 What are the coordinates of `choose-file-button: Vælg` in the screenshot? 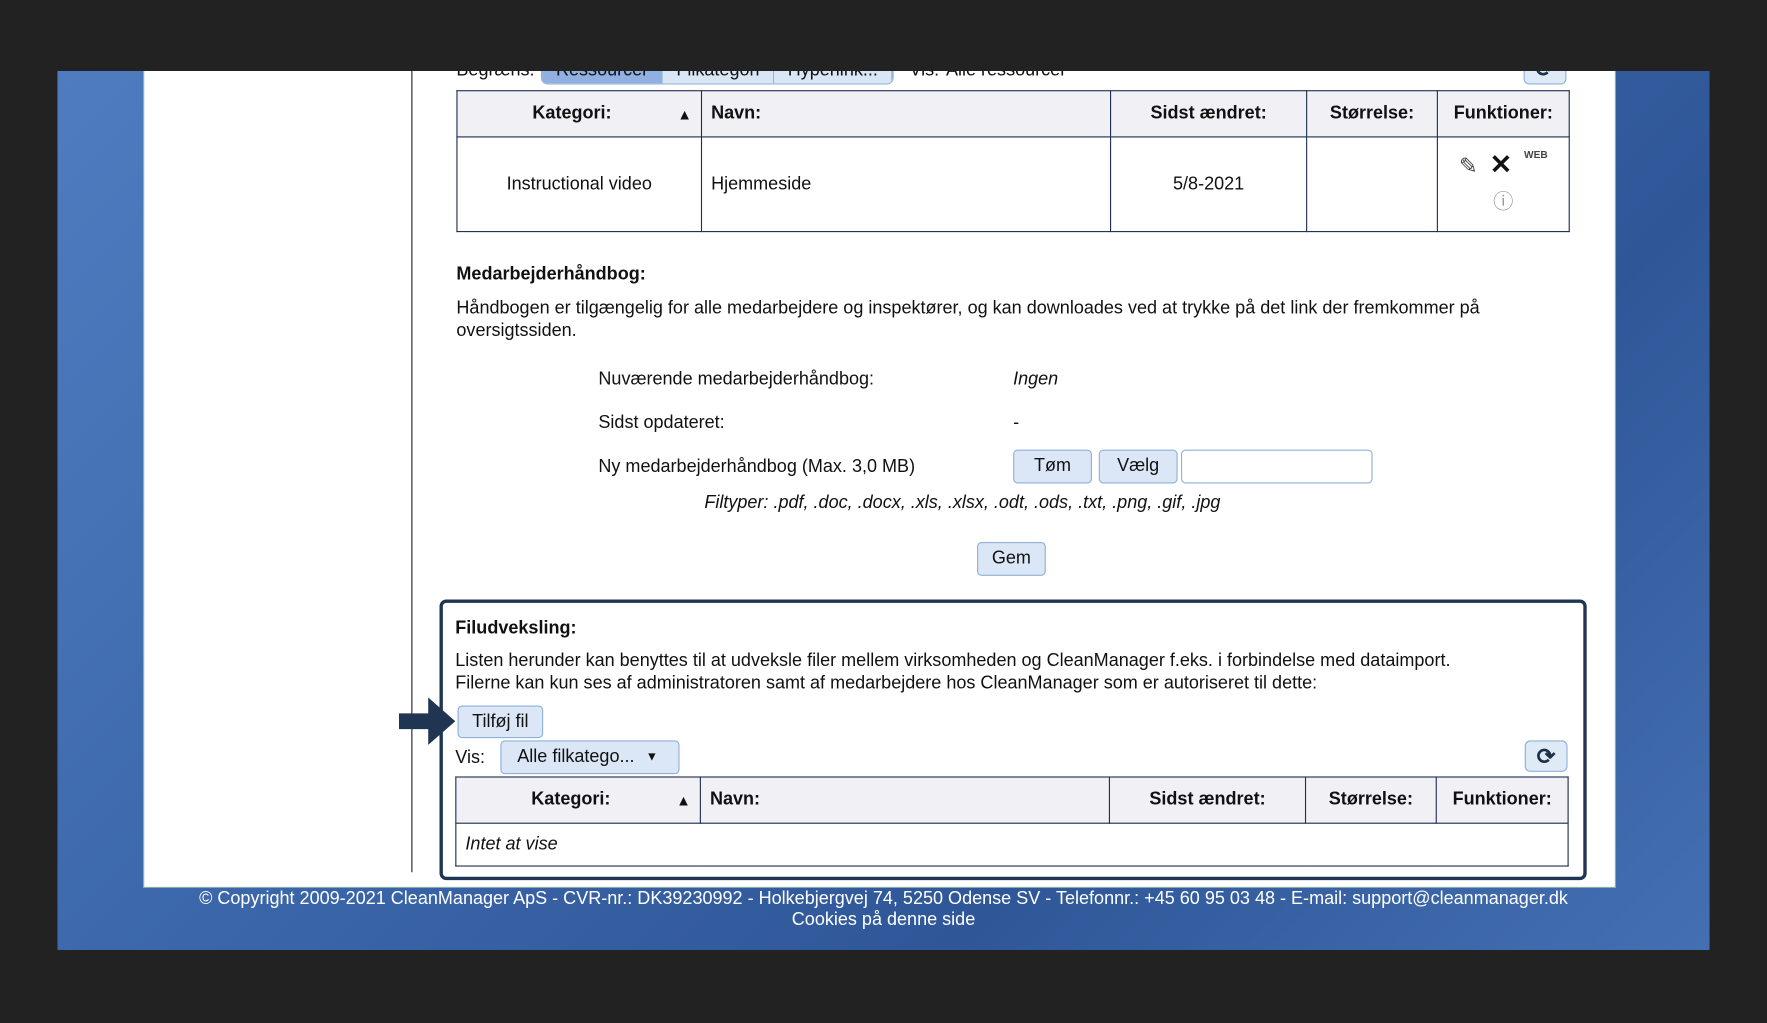 It's located at (1138, 466).